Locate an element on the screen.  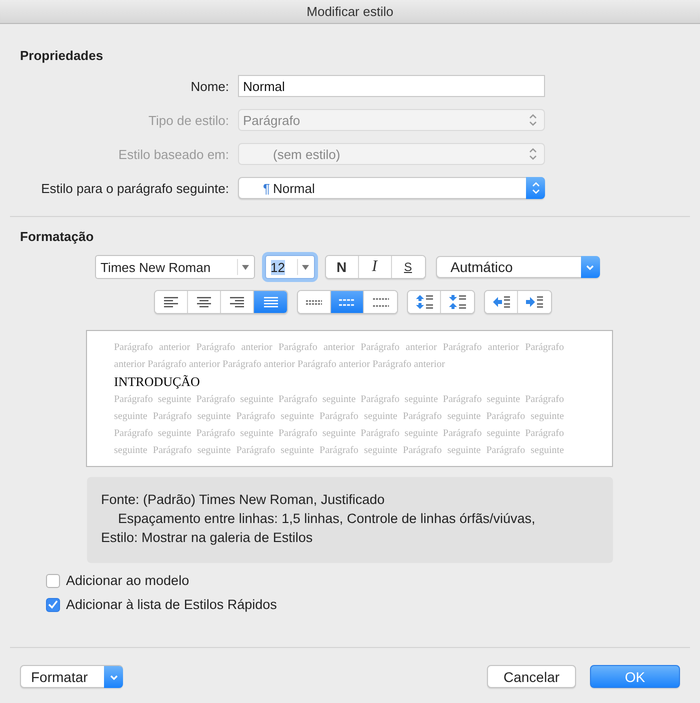
pilcrow-mark: ¶ is located at coordinates (266, 188).